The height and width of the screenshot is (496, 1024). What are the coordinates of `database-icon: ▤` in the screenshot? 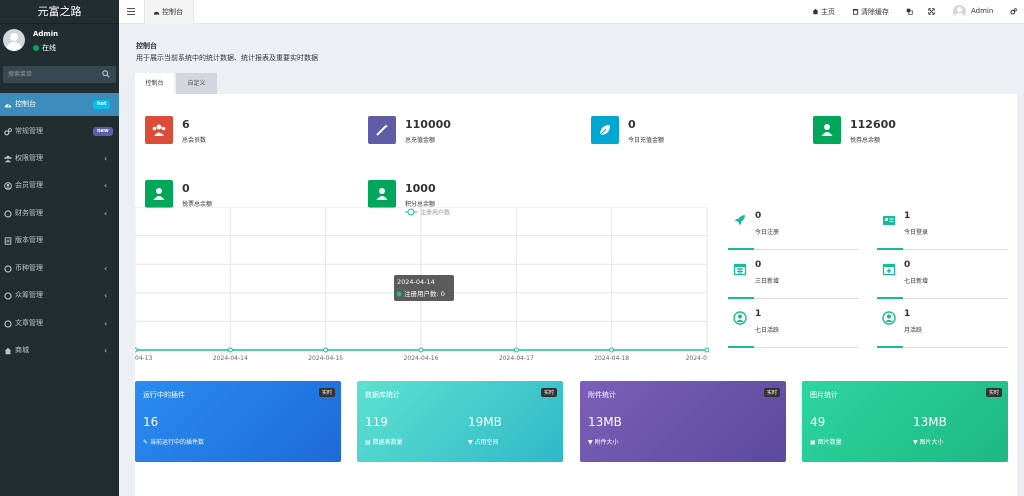 It's located at (369, 442).